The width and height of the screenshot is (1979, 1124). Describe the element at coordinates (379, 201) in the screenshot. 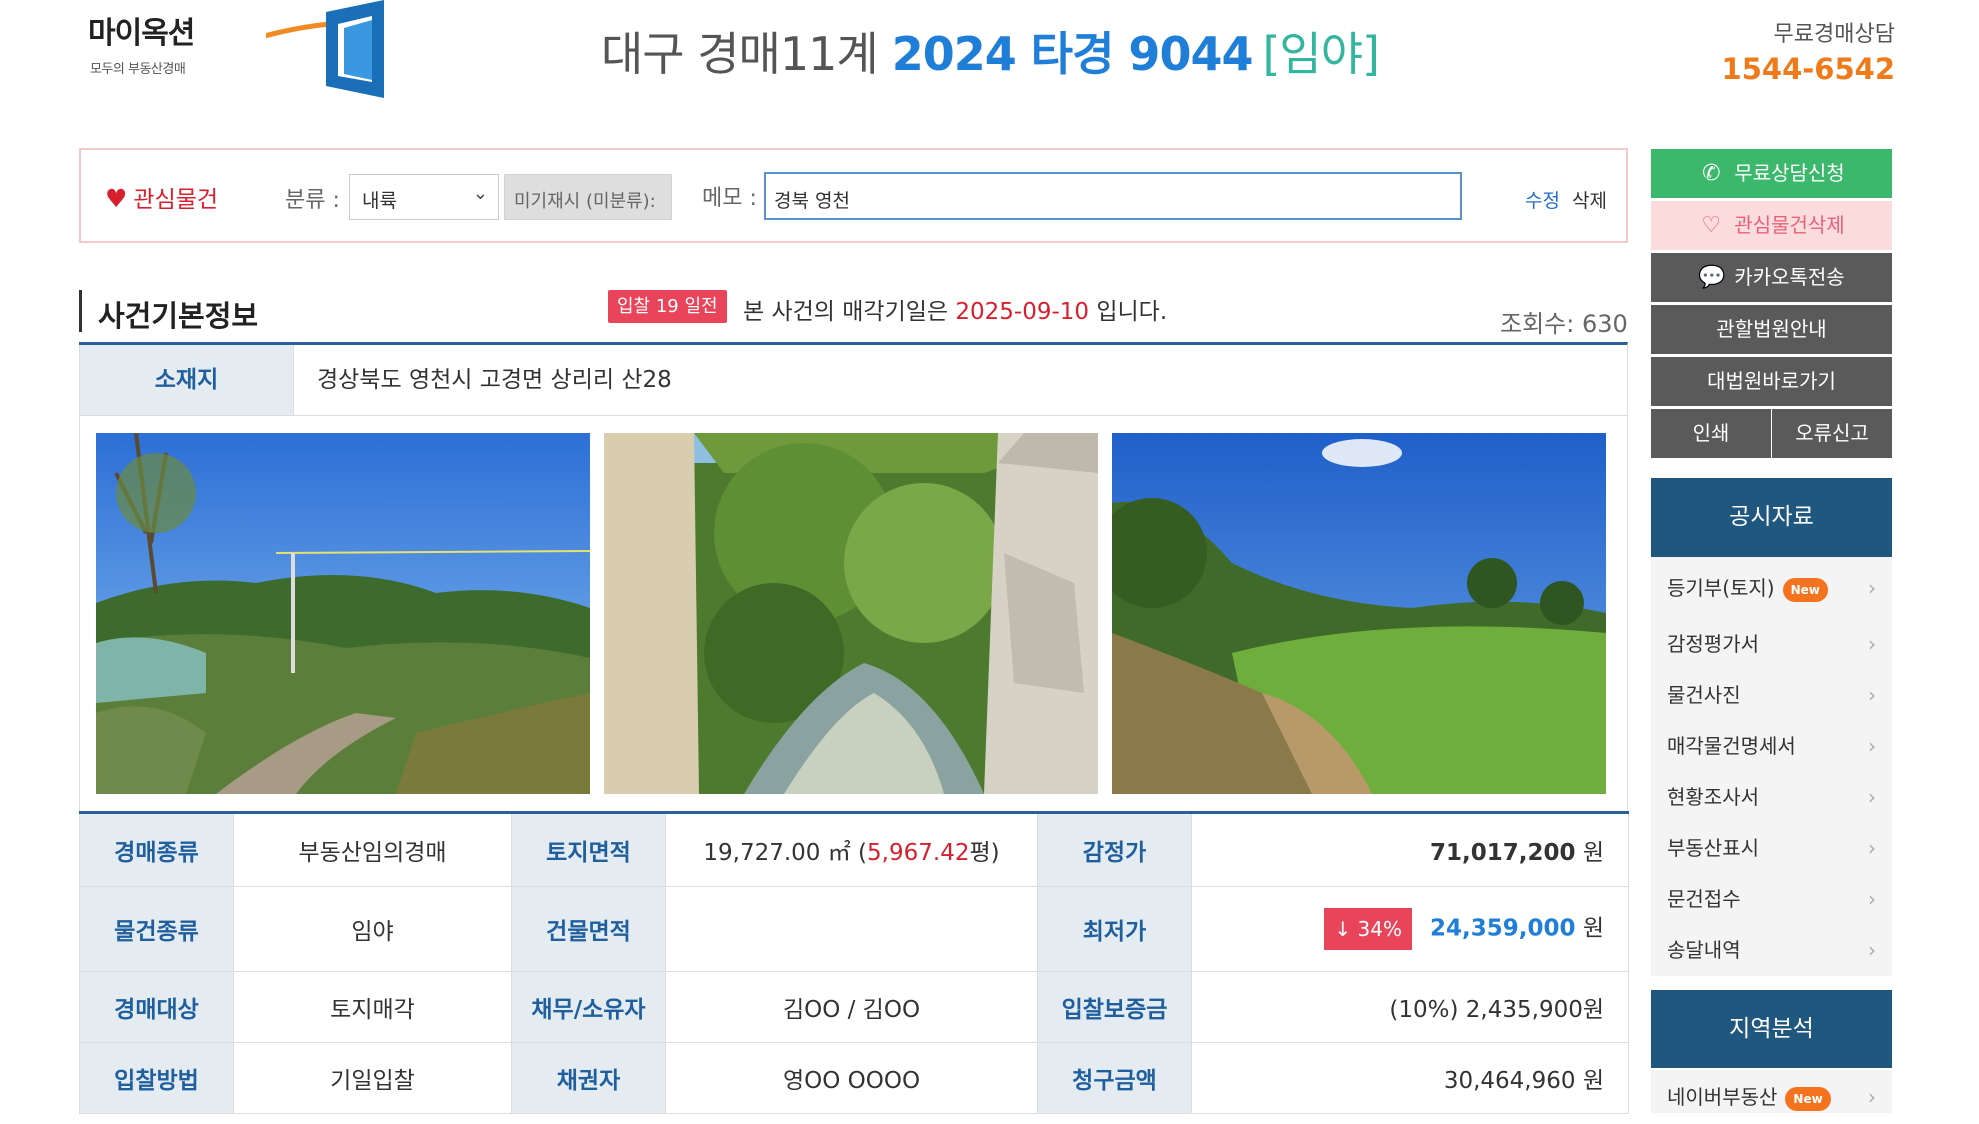

I see `category-value: 내륙` at that location.